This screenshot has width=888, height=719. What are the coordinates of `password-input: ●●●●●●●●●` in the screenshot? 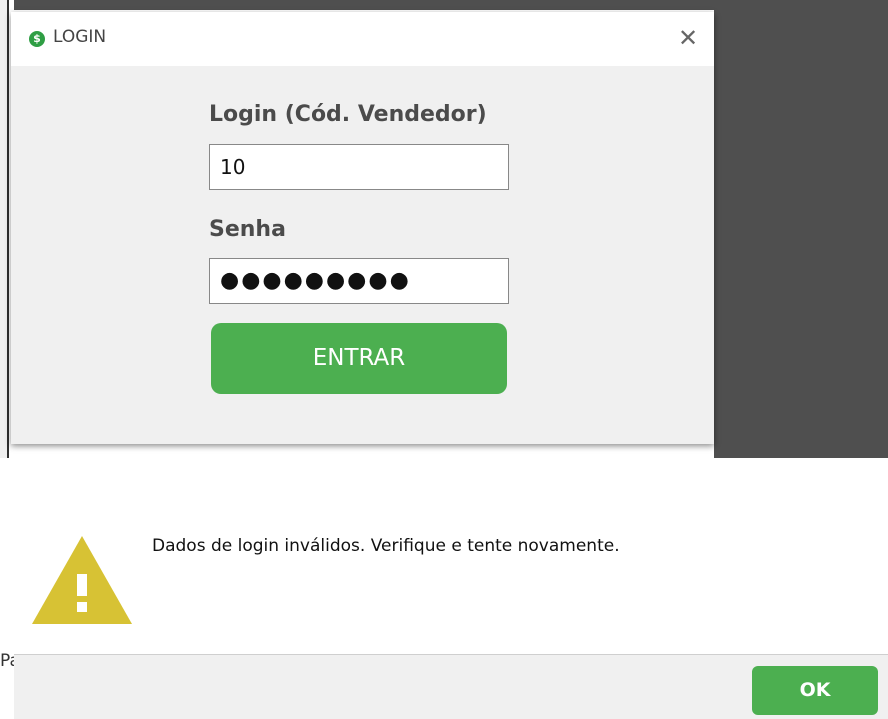 It's located at (359, 281).